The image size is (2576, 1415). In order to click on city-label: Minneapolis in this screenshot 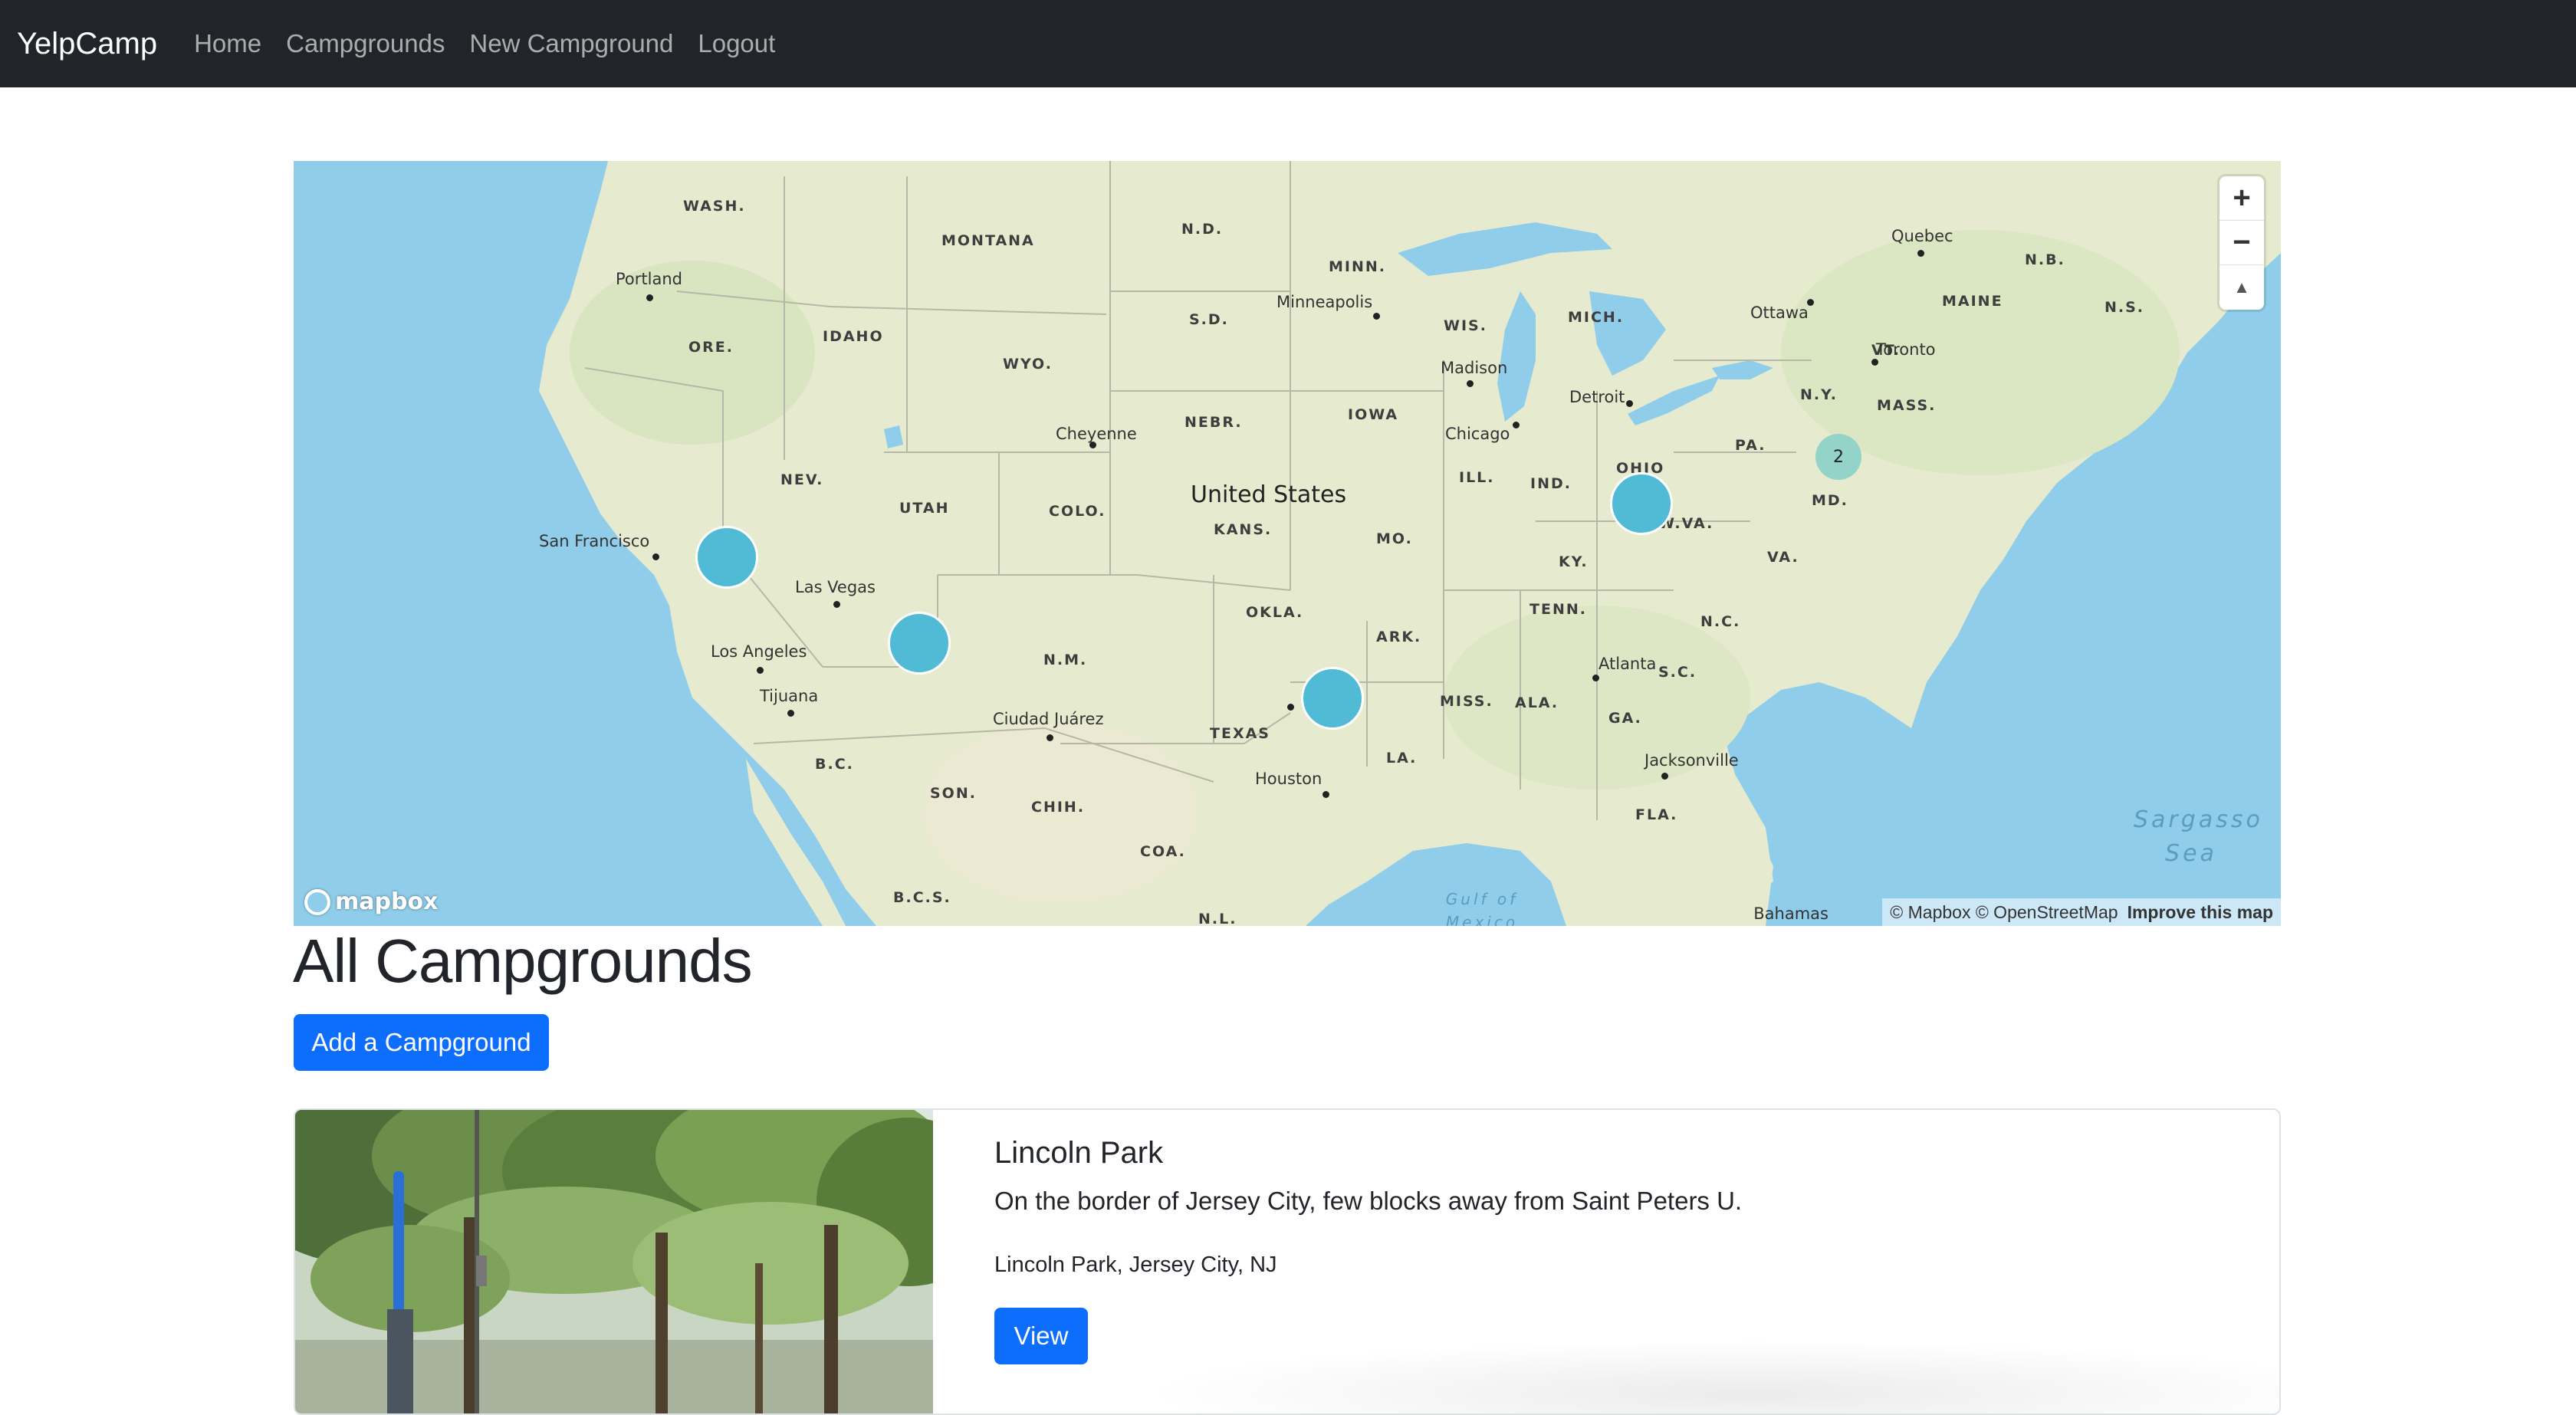, I will do `click(1325, 302)`.